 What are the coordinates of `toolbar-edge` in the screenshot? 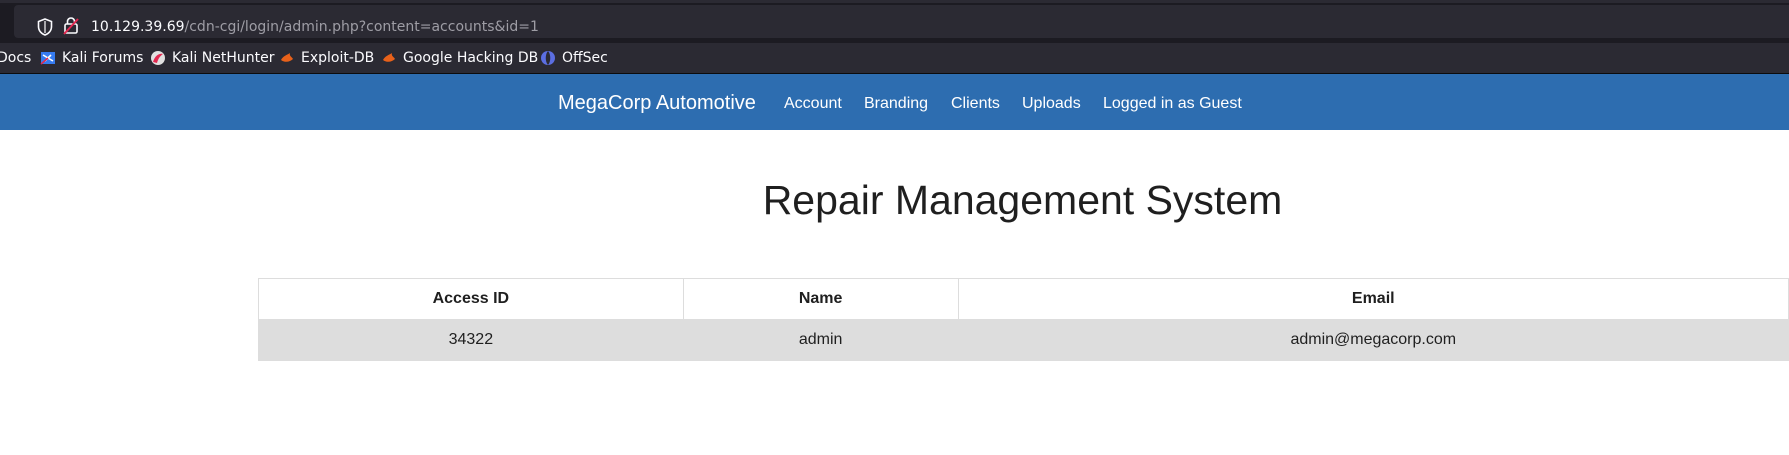 It's located at (894, 1).